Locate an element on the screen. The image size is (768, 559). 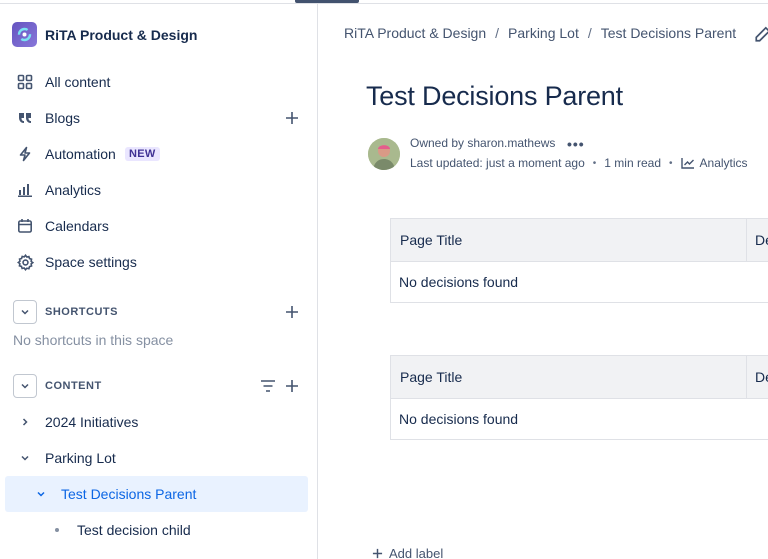
nav-blogs: Blogs is located at coordinates (159, 118).